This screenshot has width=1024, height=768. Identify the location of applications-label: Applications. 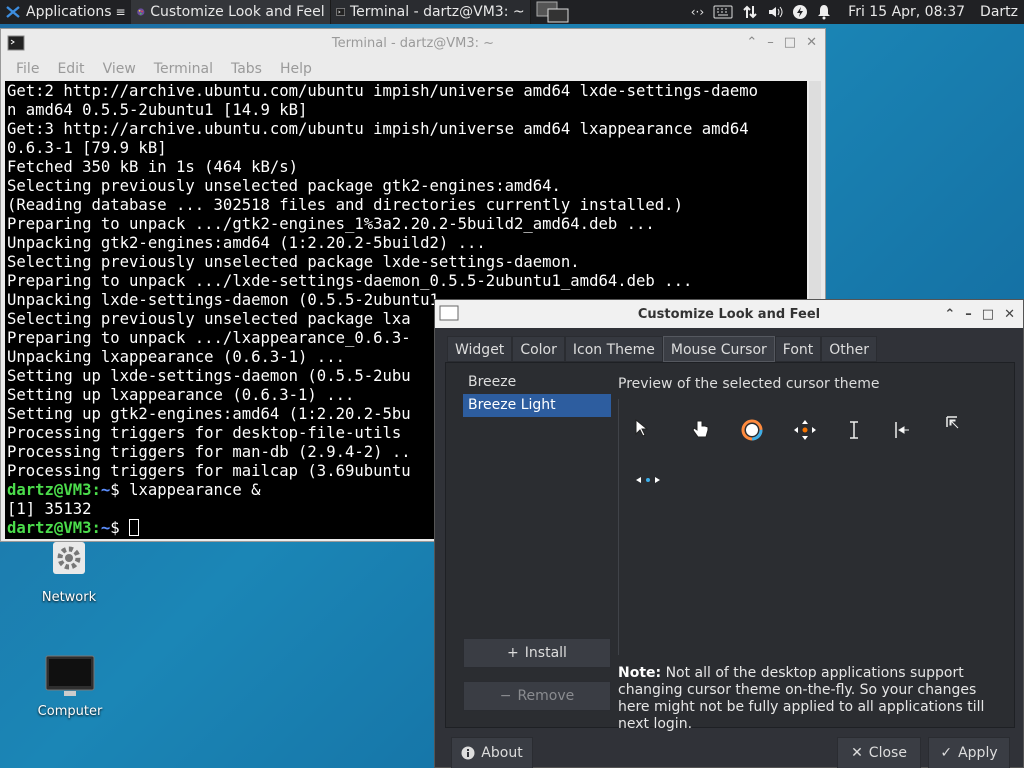
(69, 12).